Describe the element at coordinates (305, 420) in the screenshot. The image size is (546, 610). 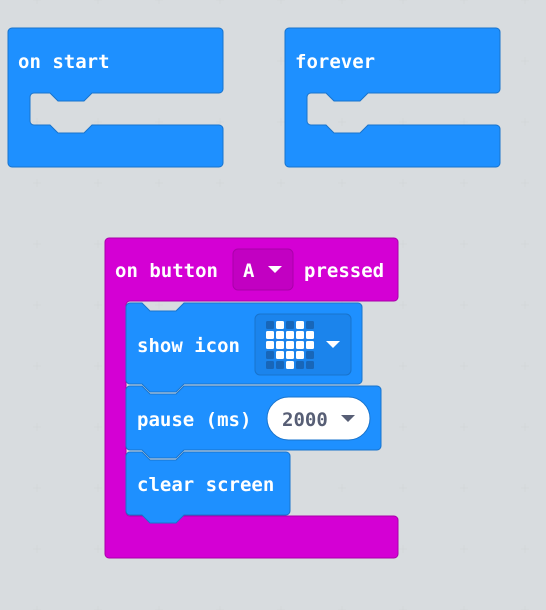
I see `pause-duration-value: 2000` at that location.